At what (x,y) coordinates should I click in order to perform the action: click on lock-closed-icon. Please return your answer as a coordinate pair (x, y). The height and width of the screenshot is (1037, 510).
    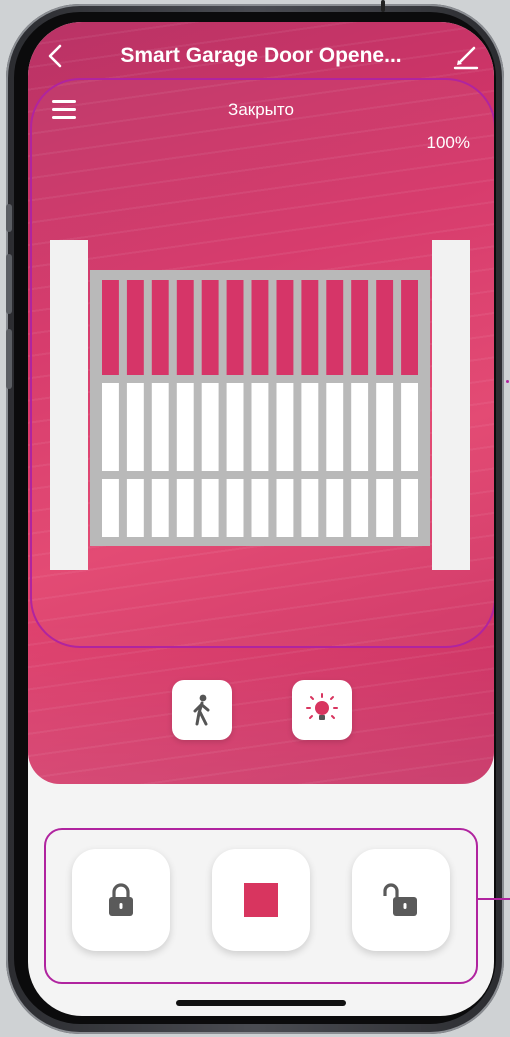
    Looking at the image, I should click on (121, 899).